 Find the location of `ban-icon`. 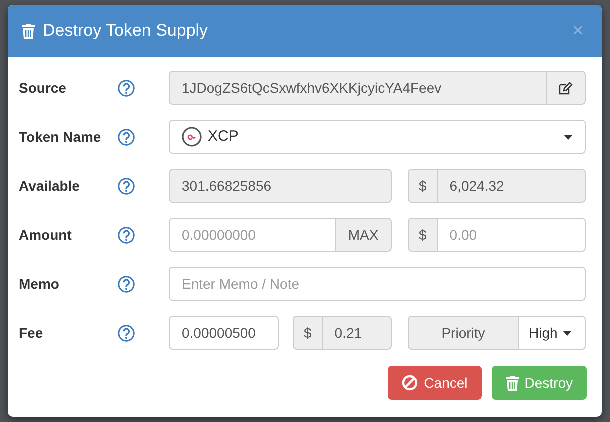

ban-icon is located at coordinates (410, 383).